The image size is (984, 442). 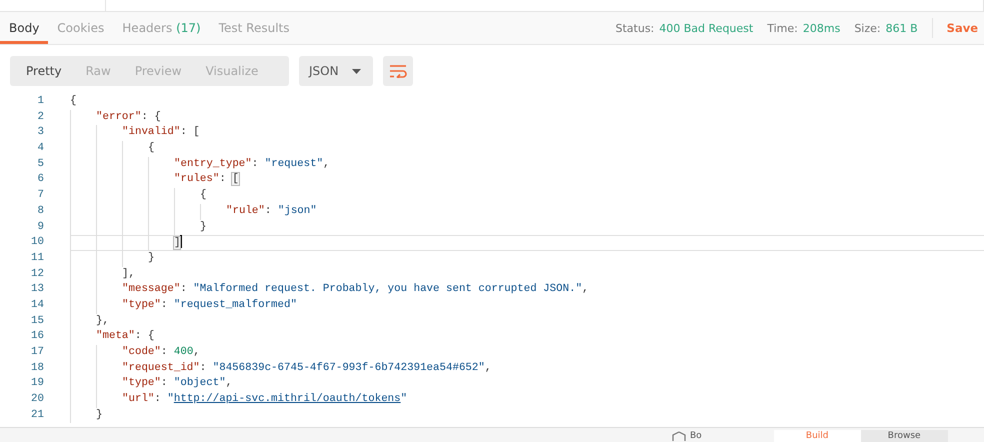 I want to click on line-number: 16, so click(x=37, y=336).